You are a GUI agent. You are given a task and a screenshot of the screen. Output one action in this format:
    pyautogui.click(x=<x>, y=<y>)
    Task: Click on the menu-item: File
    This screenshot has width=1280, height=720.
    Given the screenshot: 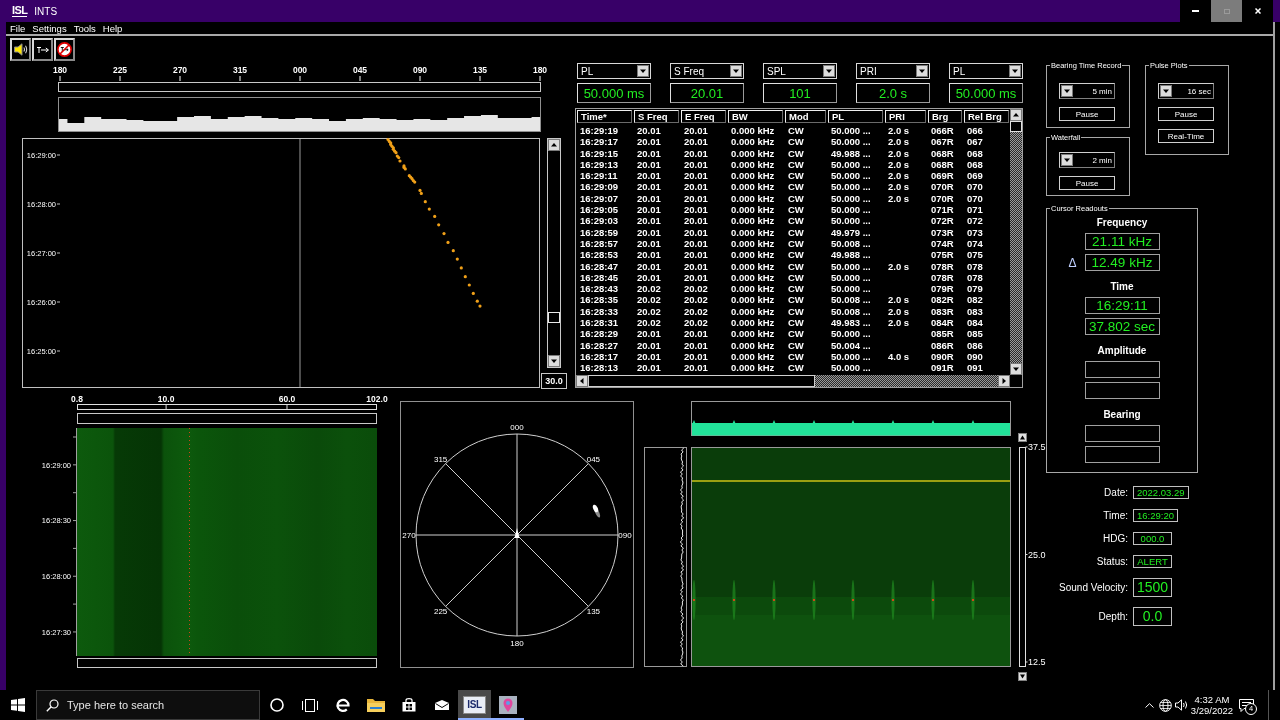 What is the action you would take?
    pyautogui.click(x=18, y=28)
    